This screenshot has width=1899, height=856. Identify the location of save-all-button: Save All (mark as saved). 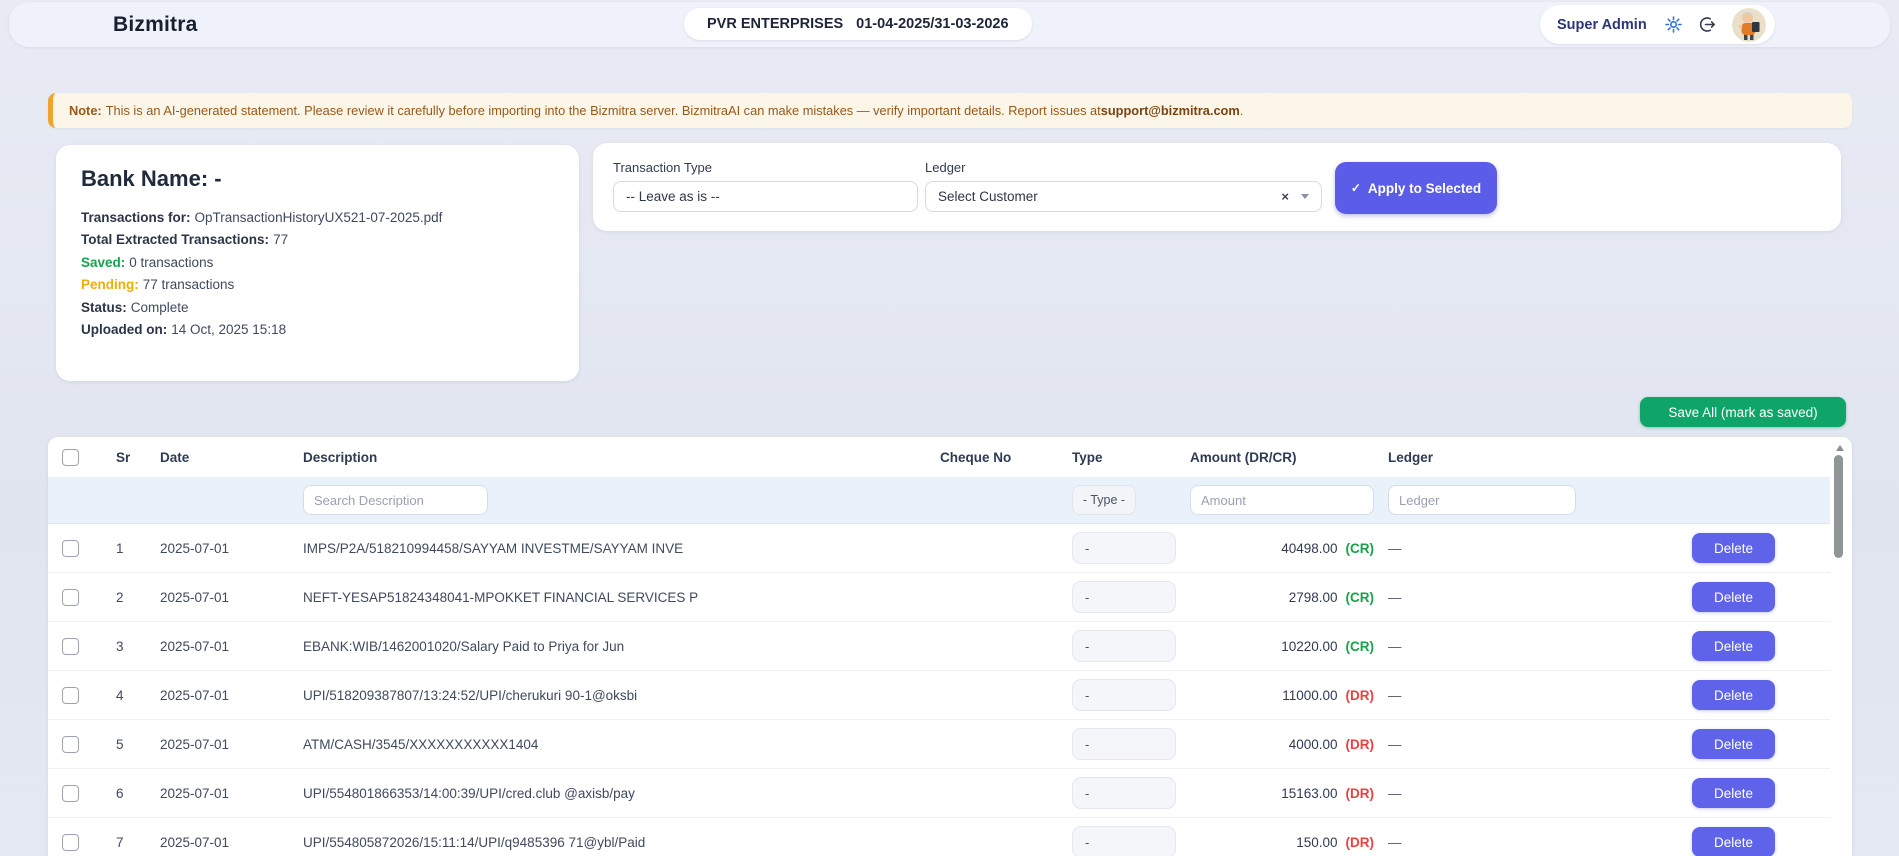
(1743, 412).